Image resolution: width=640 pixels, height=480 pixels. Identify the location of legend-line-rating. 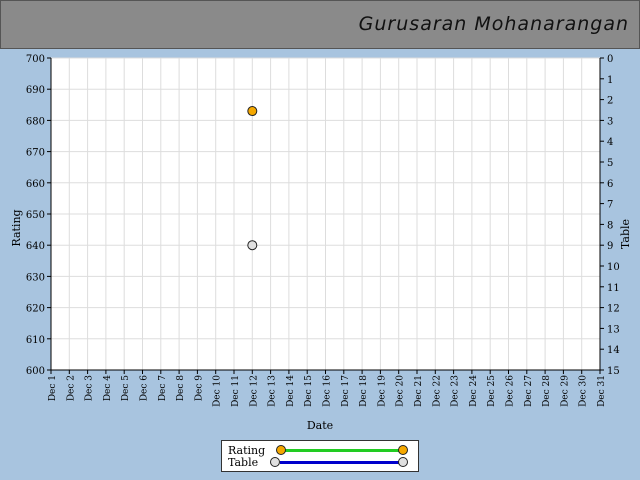
(340, 450).